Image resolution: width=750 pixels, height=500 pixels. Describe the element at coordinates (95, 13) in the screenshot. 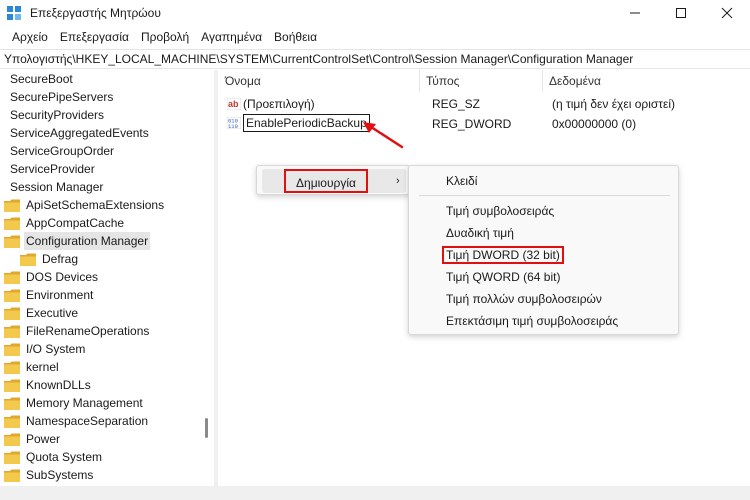

I see `window-title: Επεξεργαστής Μητρώου` at that location.